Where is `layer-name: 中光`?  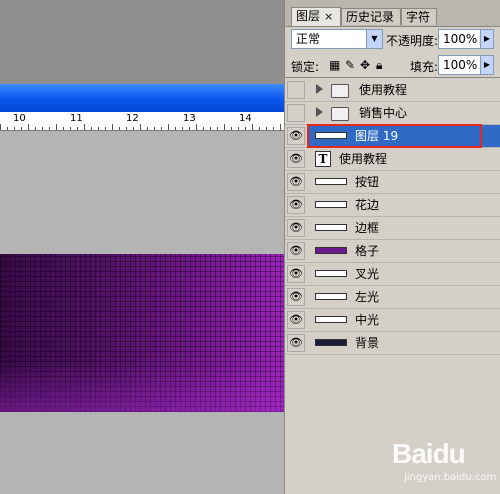
layer-name: 中光 is located at coordinates (367, 320).